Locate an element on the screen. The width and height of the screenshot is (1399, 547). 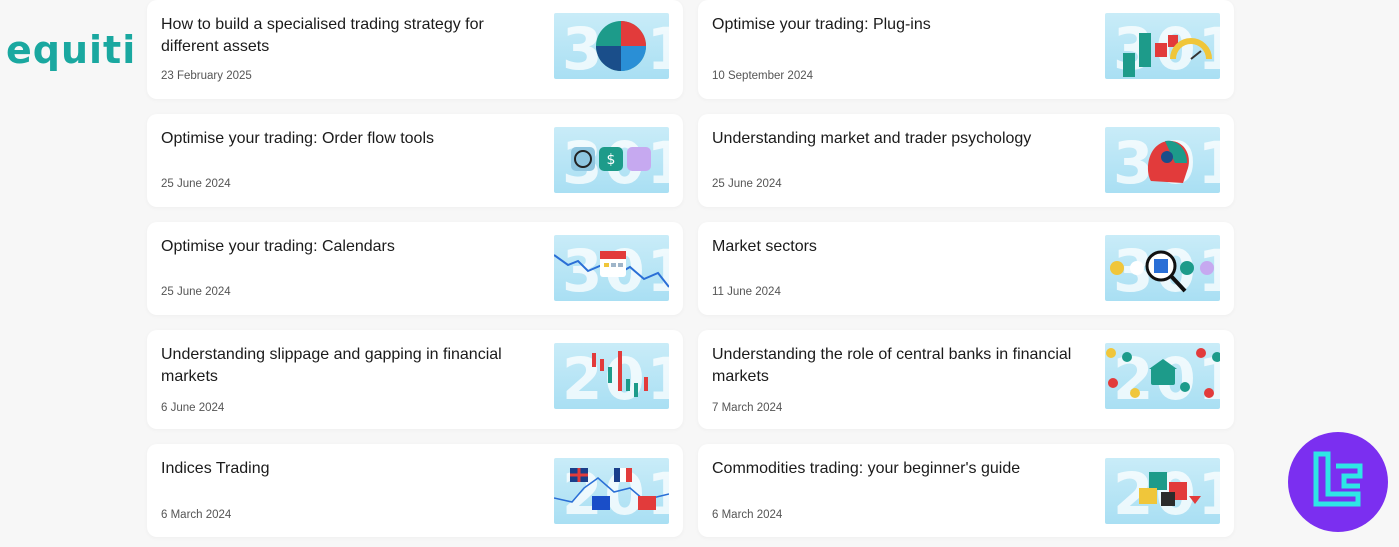
indices-flags-icon is located at coordinates (611, 489).